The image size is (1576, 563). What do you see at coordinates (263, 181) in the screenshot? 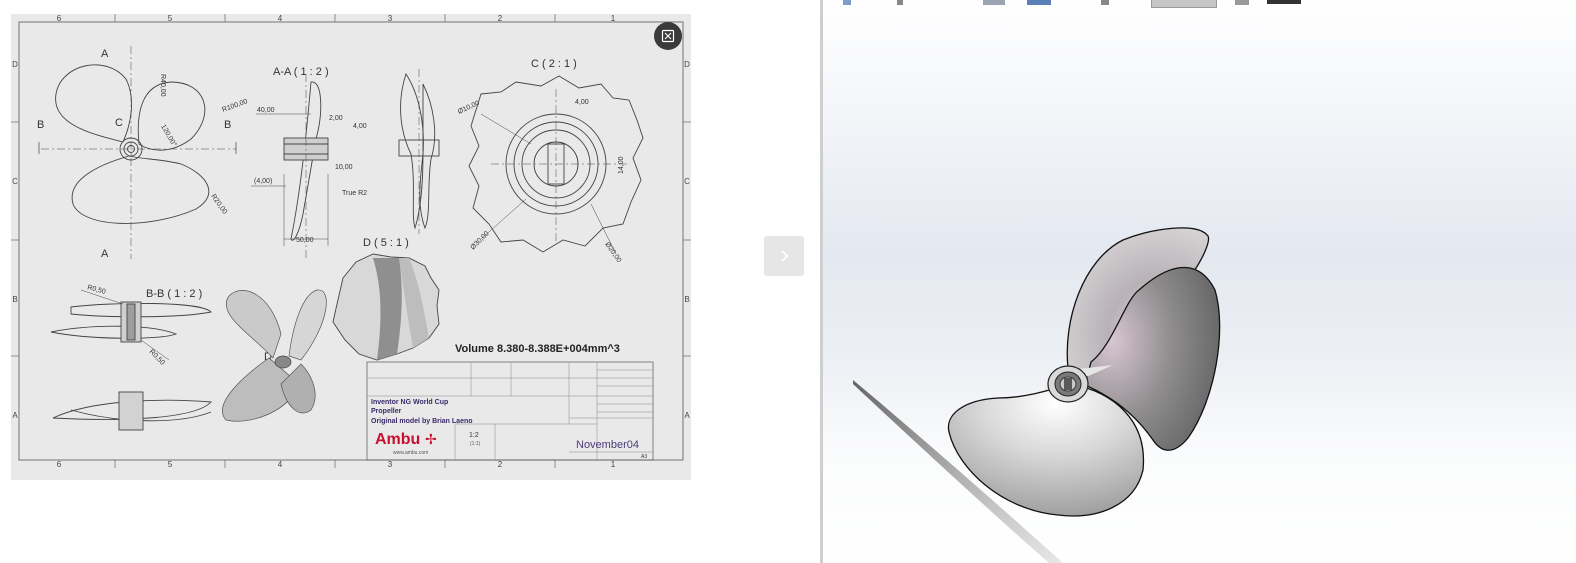
I see `dim-4-ref: (4,00)` at bounding box center [263, 181].